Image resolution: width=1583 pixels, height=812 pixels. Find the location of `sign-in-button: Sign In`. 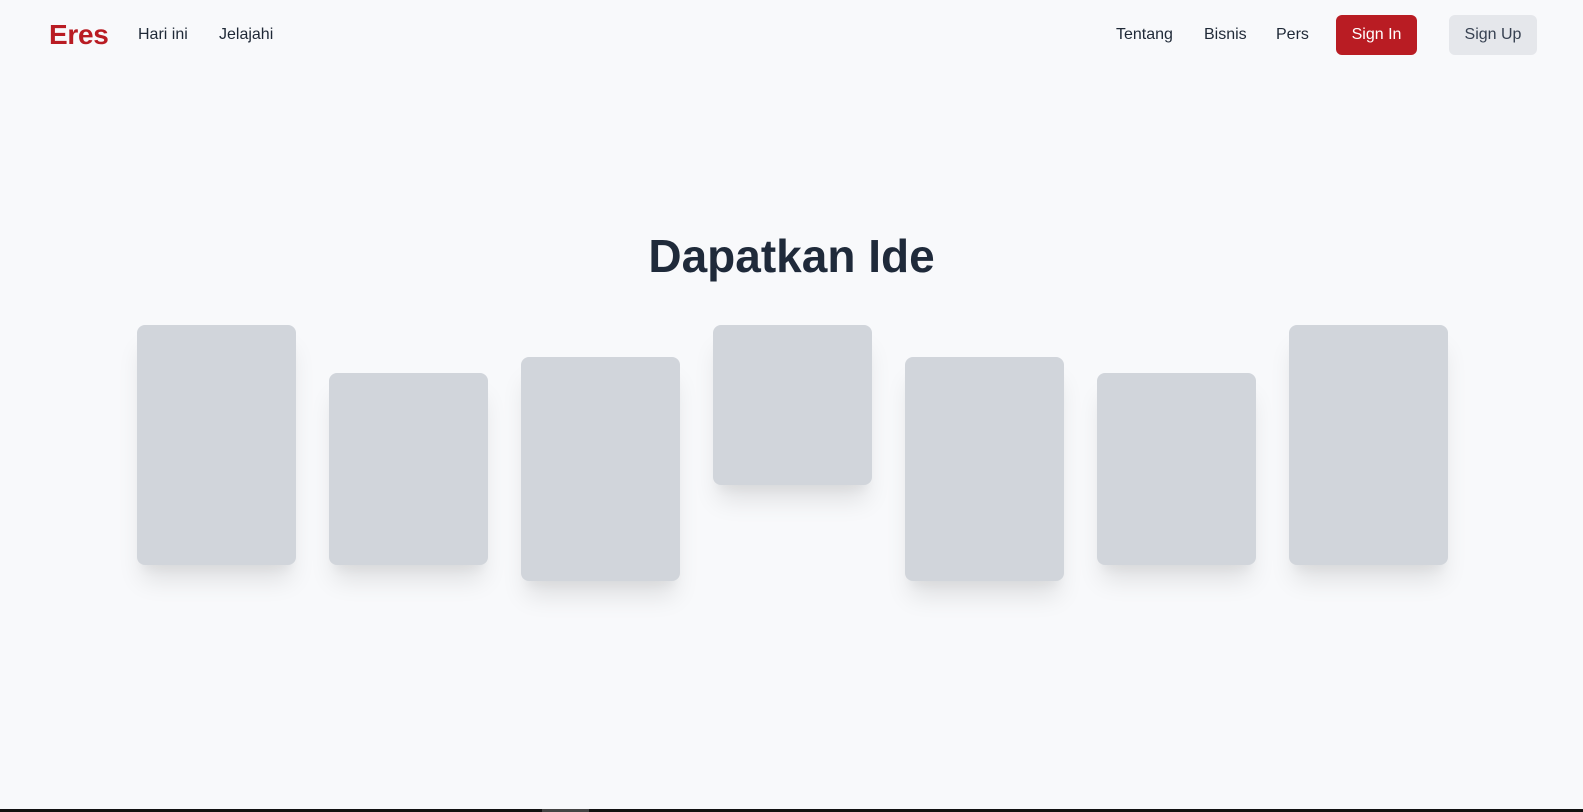

sign-in-button: Sign In is located at coordinates (1376, 35).